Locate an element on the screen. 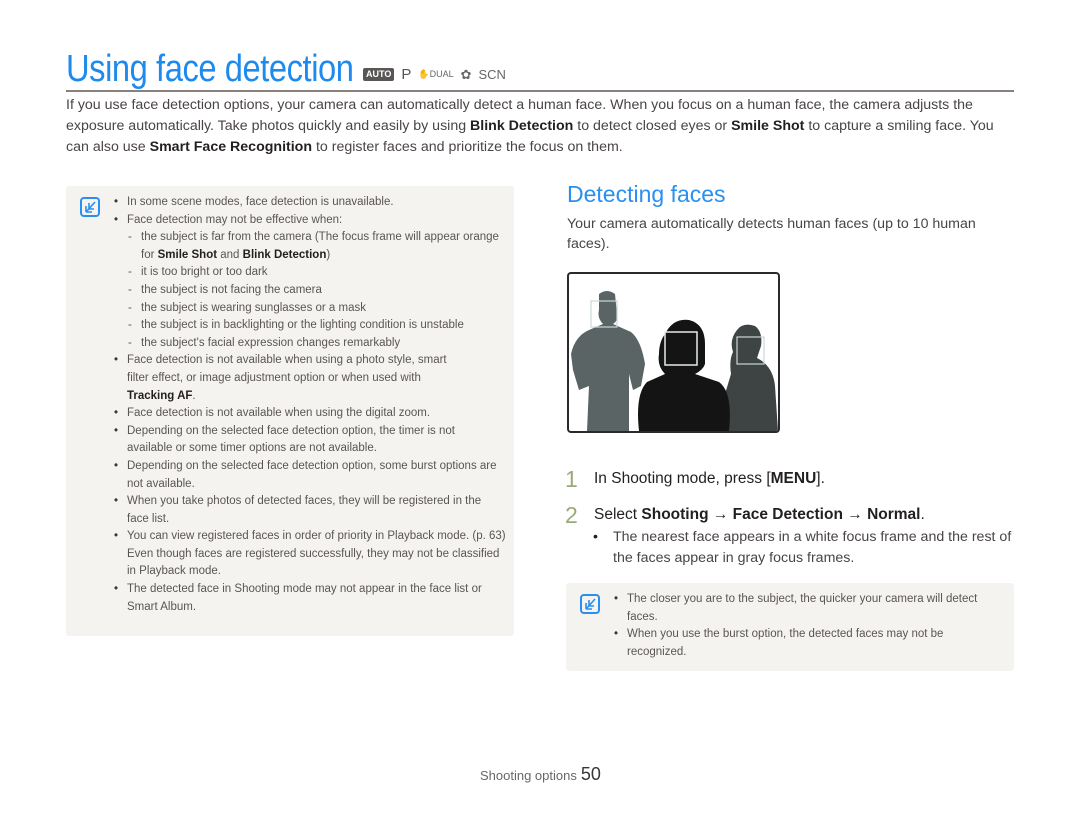  silhouettes-graphic is located at coordinates (674, 361).